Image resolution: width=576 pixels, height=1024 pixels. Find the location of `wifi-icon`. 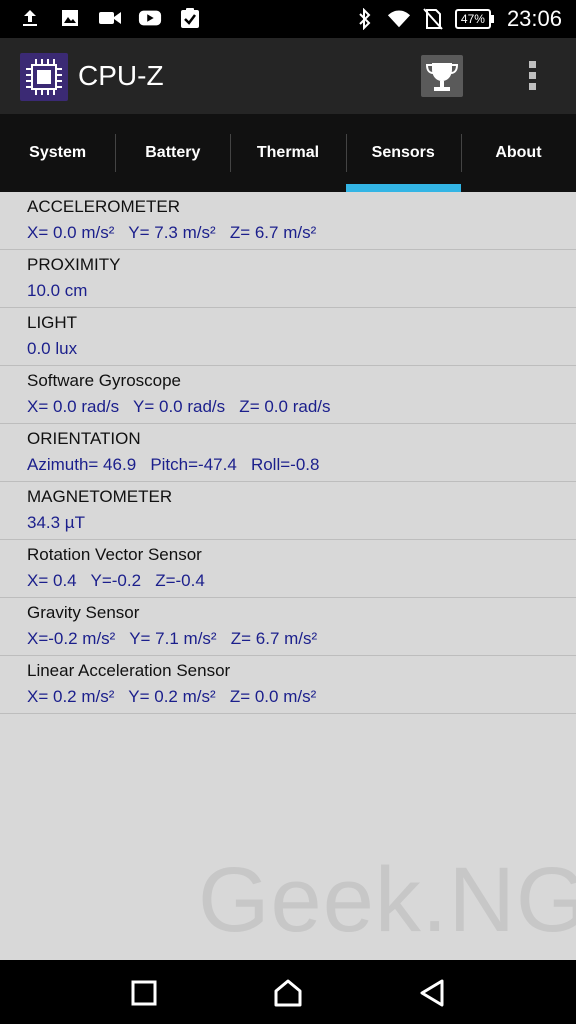

wifi-icon is located at coordinates (399, 19).